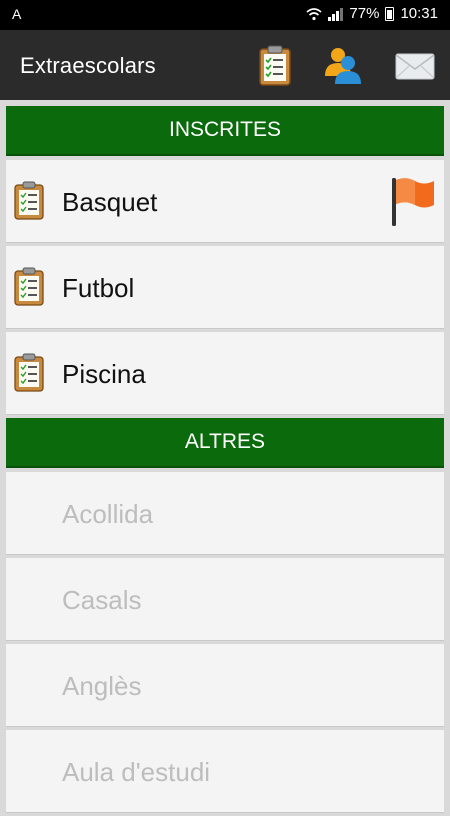 Image resolution: width=450 pixels, height=816 pixels. I want to click on app-bar: Extraescolars, so click(225, 65).